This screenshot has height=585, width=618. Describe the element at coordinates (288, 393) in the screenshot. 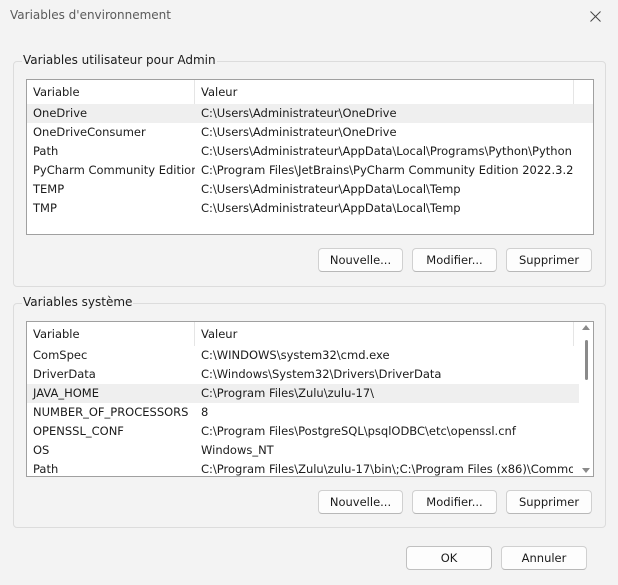

I see `variable-value: C:\Program Files\Zulu\zulu-17\` at that location.